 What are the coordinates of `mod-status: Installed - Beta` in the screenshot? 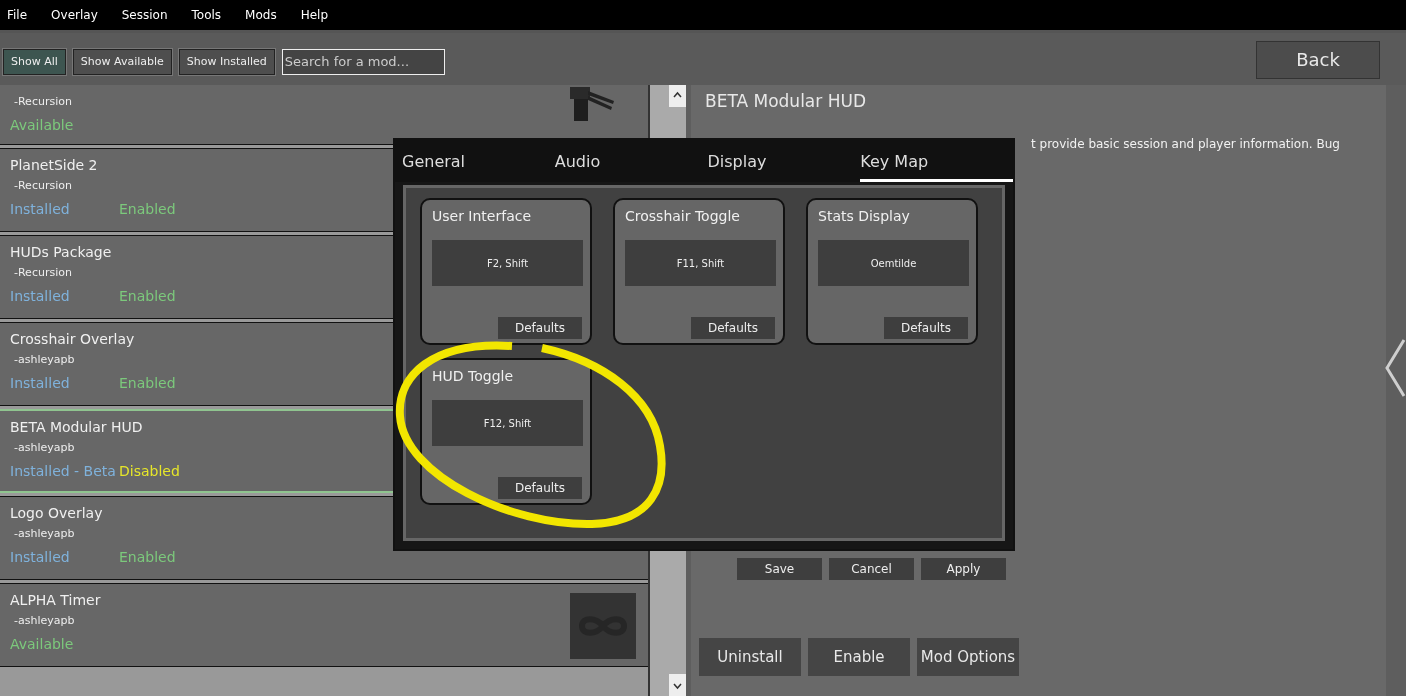 It's located at (63, 471).